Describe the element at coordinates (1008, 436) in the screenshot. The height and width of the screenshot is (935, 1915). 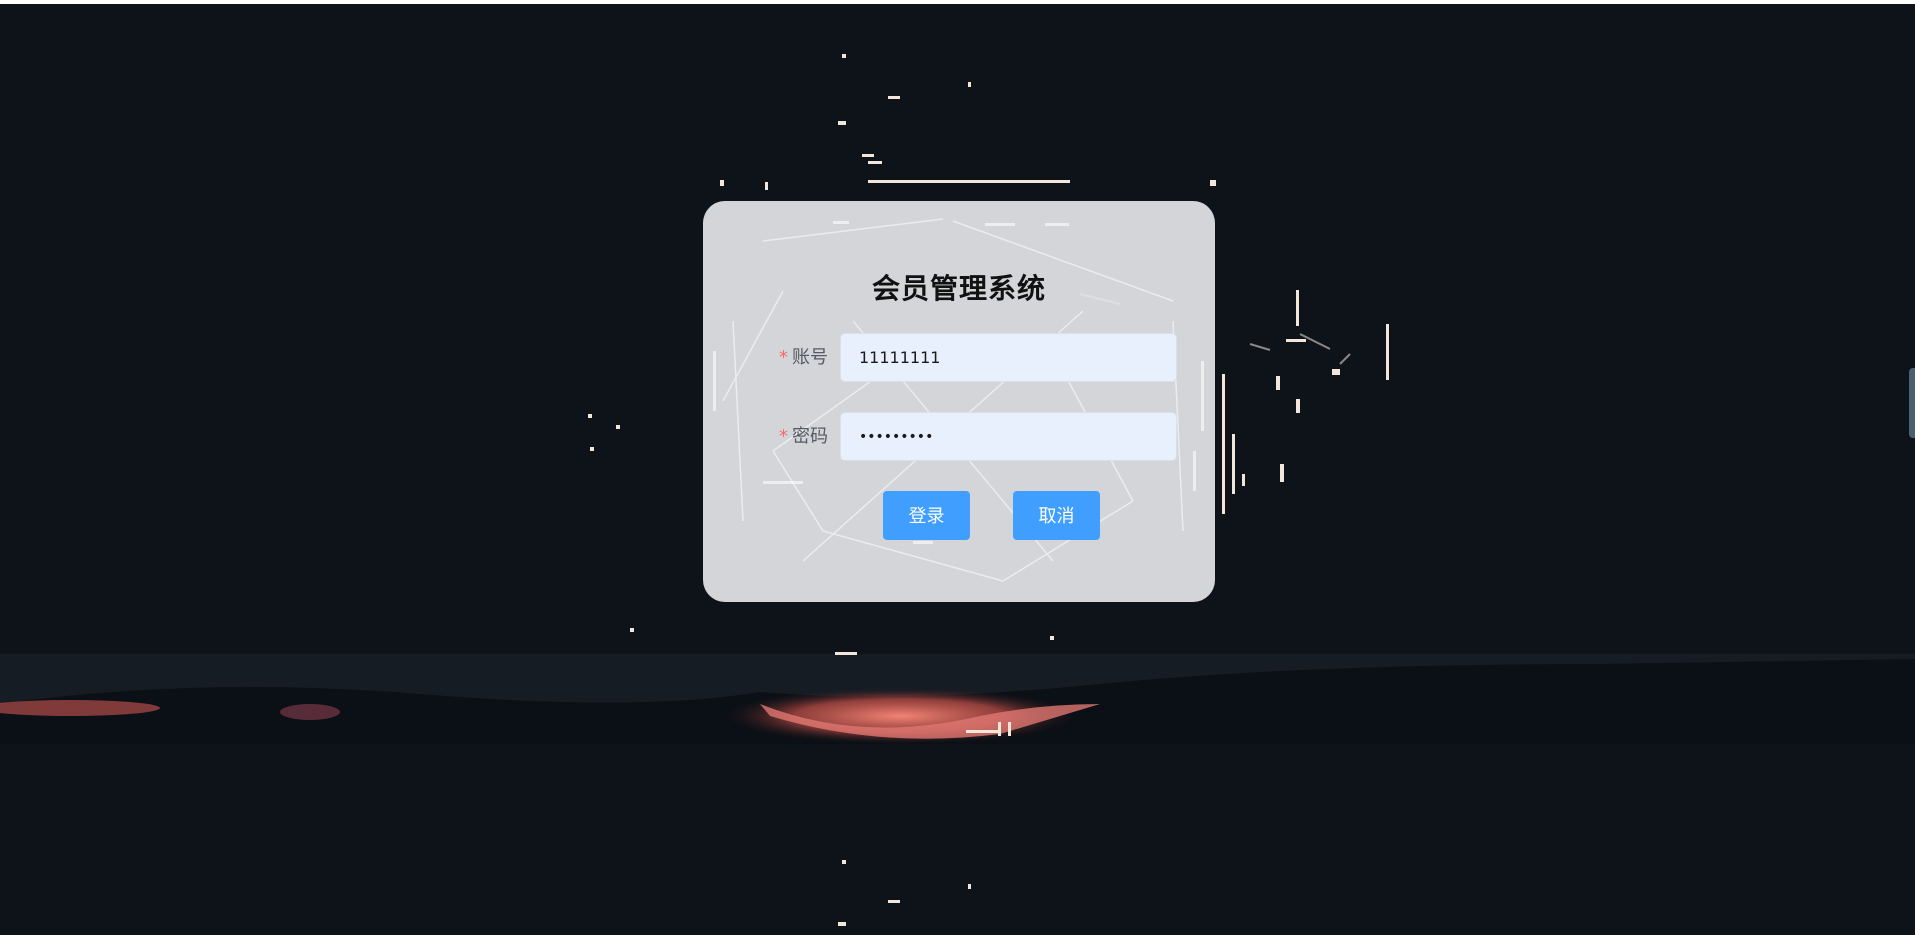
I see `password-input` at that location.